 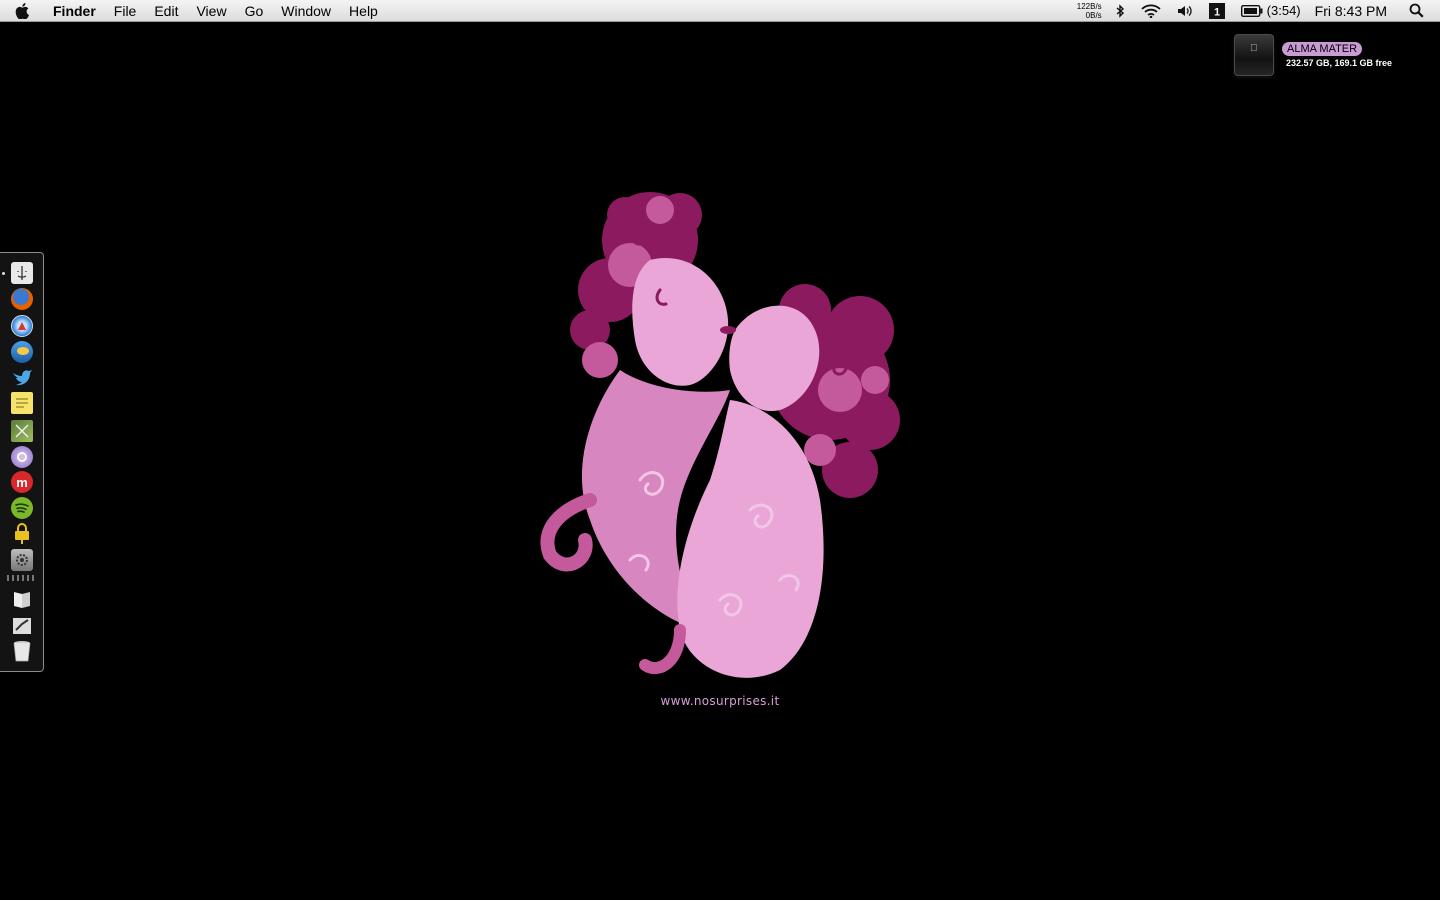 What do you see at coordinates (1339, 63) in the screenshot?
I see `drive-space-info: 232.57 GB, 169.1 GB free` at bounding box center [1339, 63].